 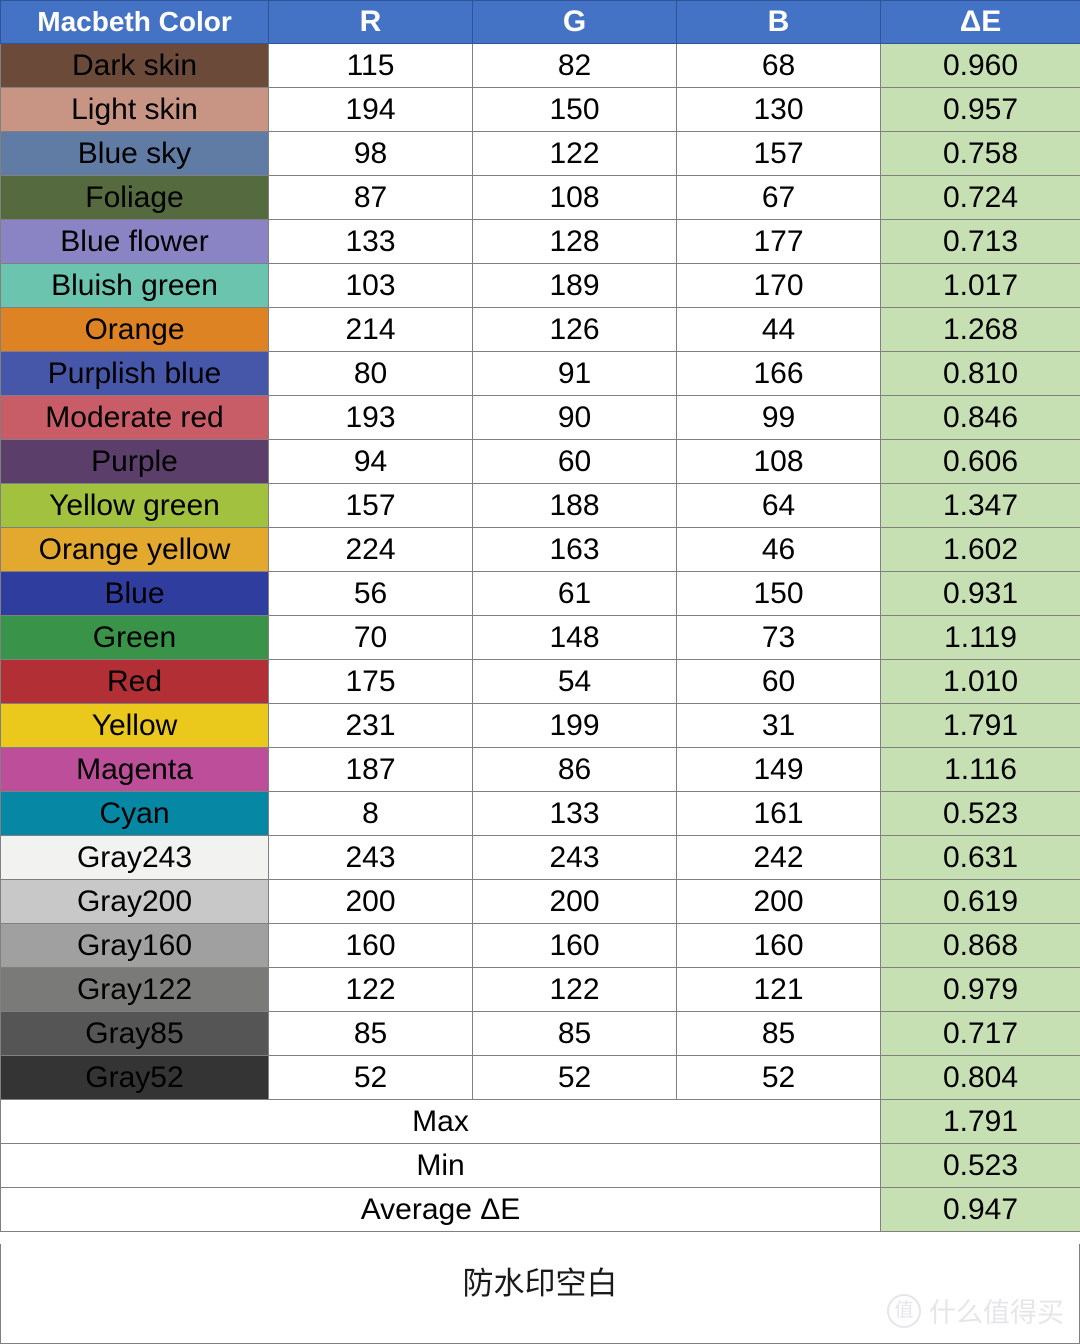 I want to click on table-row: Dark skin 115 82 68 0.960, so click(x=540, y=65).